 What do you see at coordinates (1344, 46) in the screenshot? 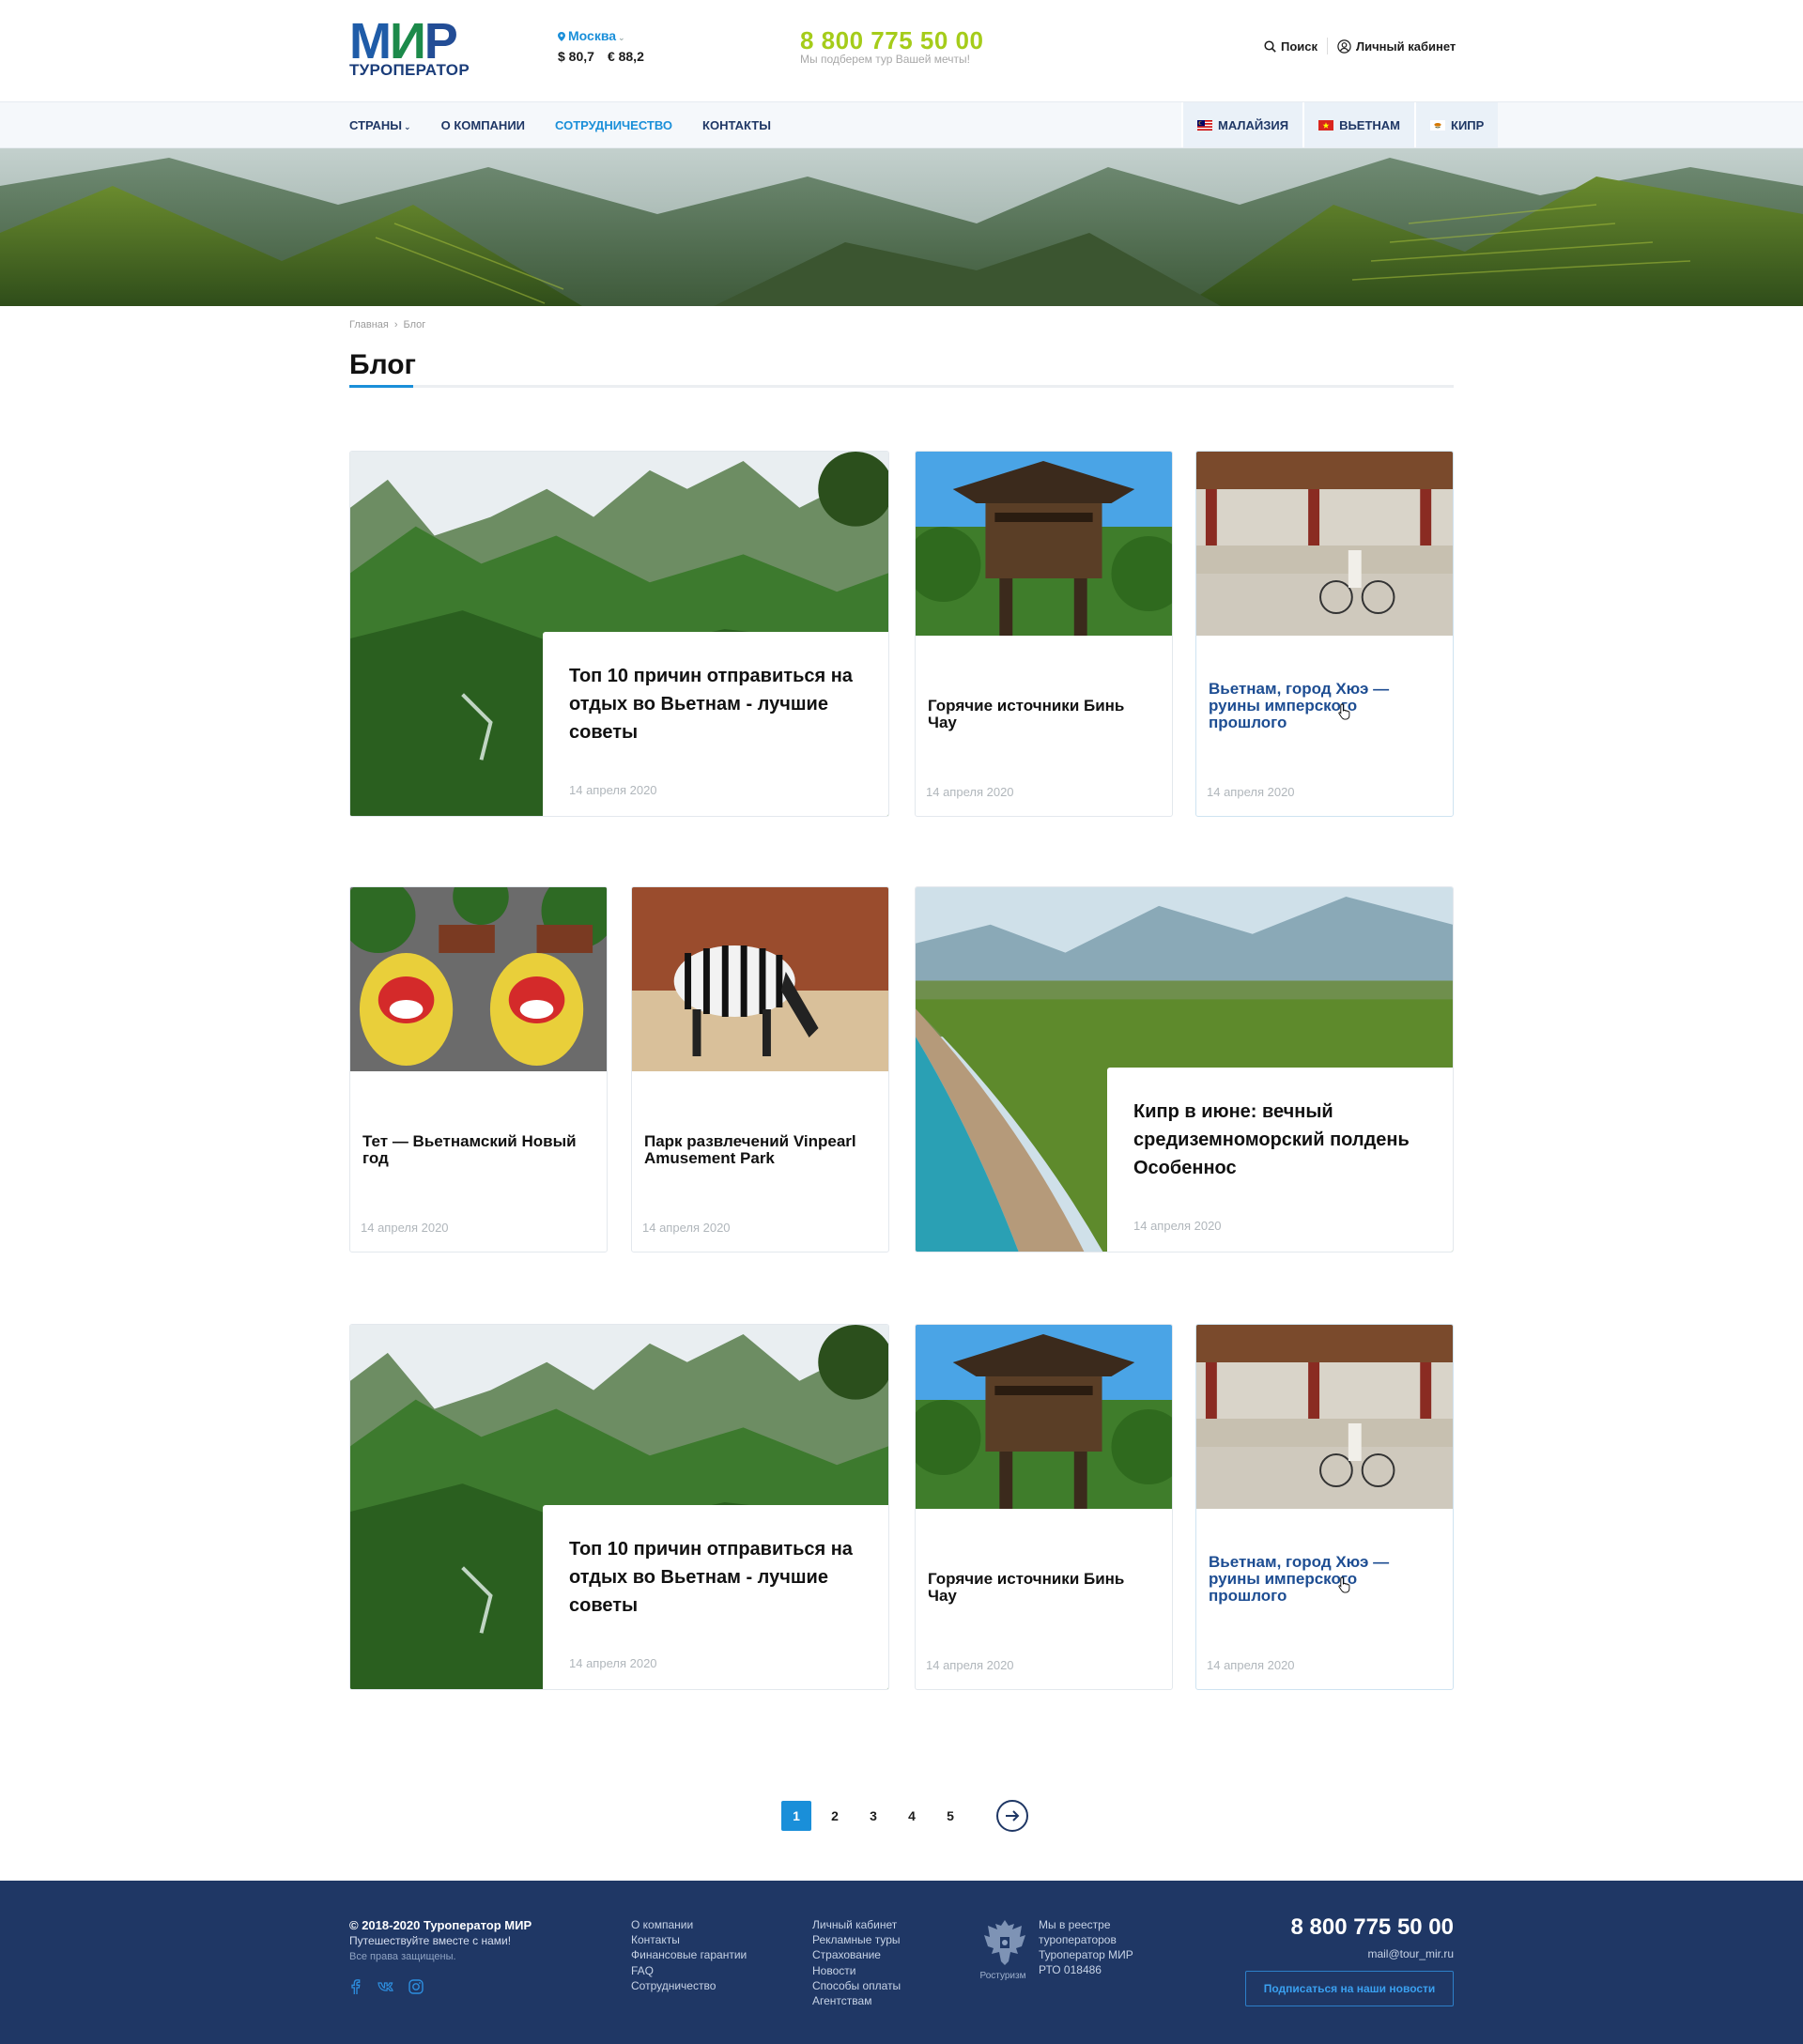
I see `user-icon` at bounding box center [1344, 46].